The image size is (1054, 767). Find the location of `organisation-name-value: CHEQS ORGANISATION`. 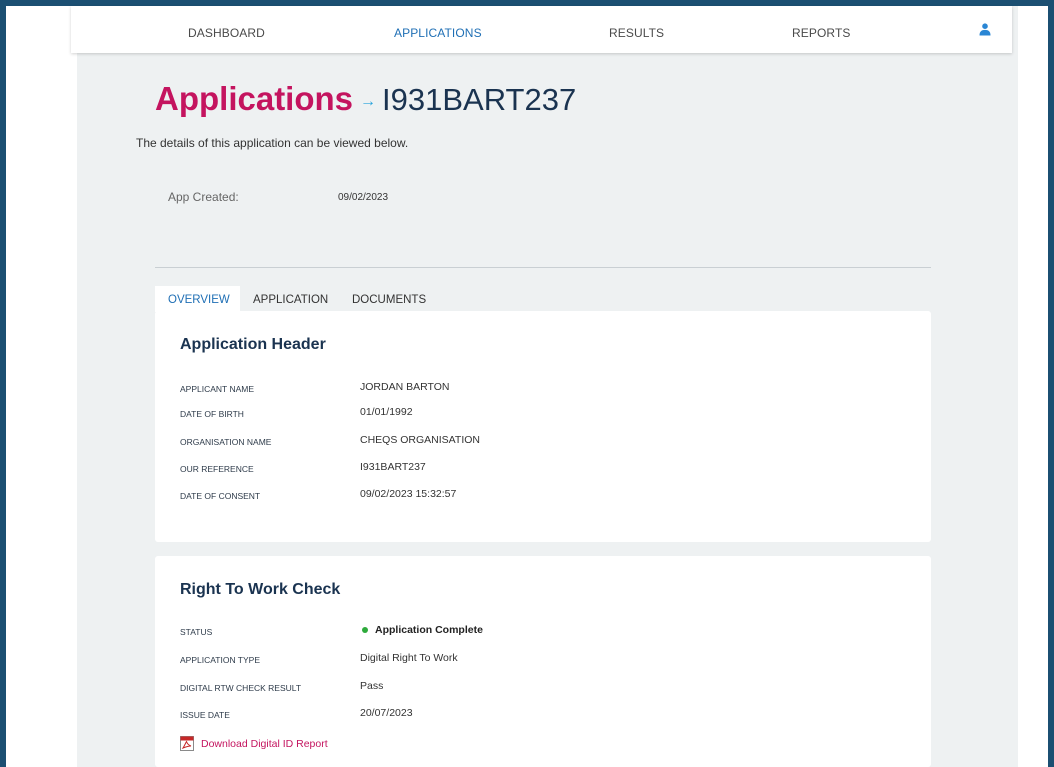

organisation-name-value: CHEQS ORGANISATION is located at coordinates (420, 440).